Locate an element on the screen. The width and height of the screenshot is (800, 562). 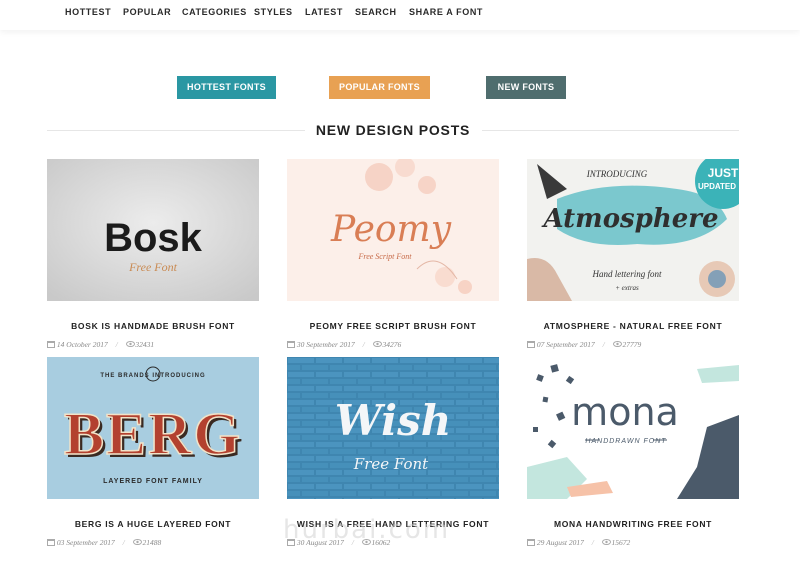
art-word: Bosk is located at coordinates (153, 238).